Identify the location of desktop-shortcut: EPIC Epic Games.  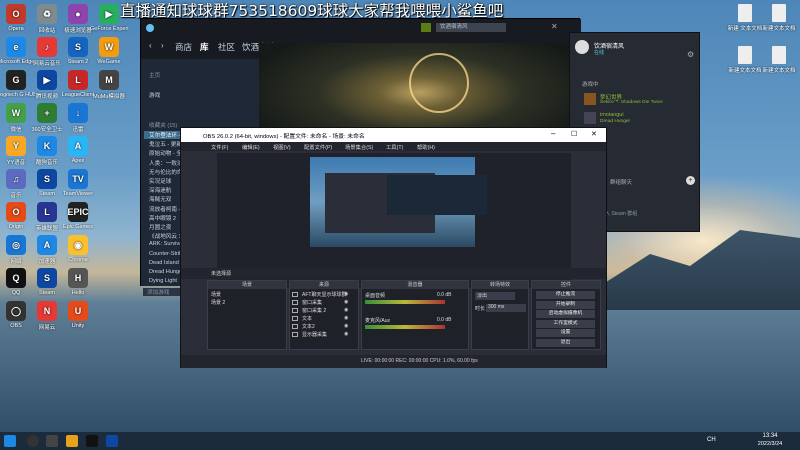
(78, 216).